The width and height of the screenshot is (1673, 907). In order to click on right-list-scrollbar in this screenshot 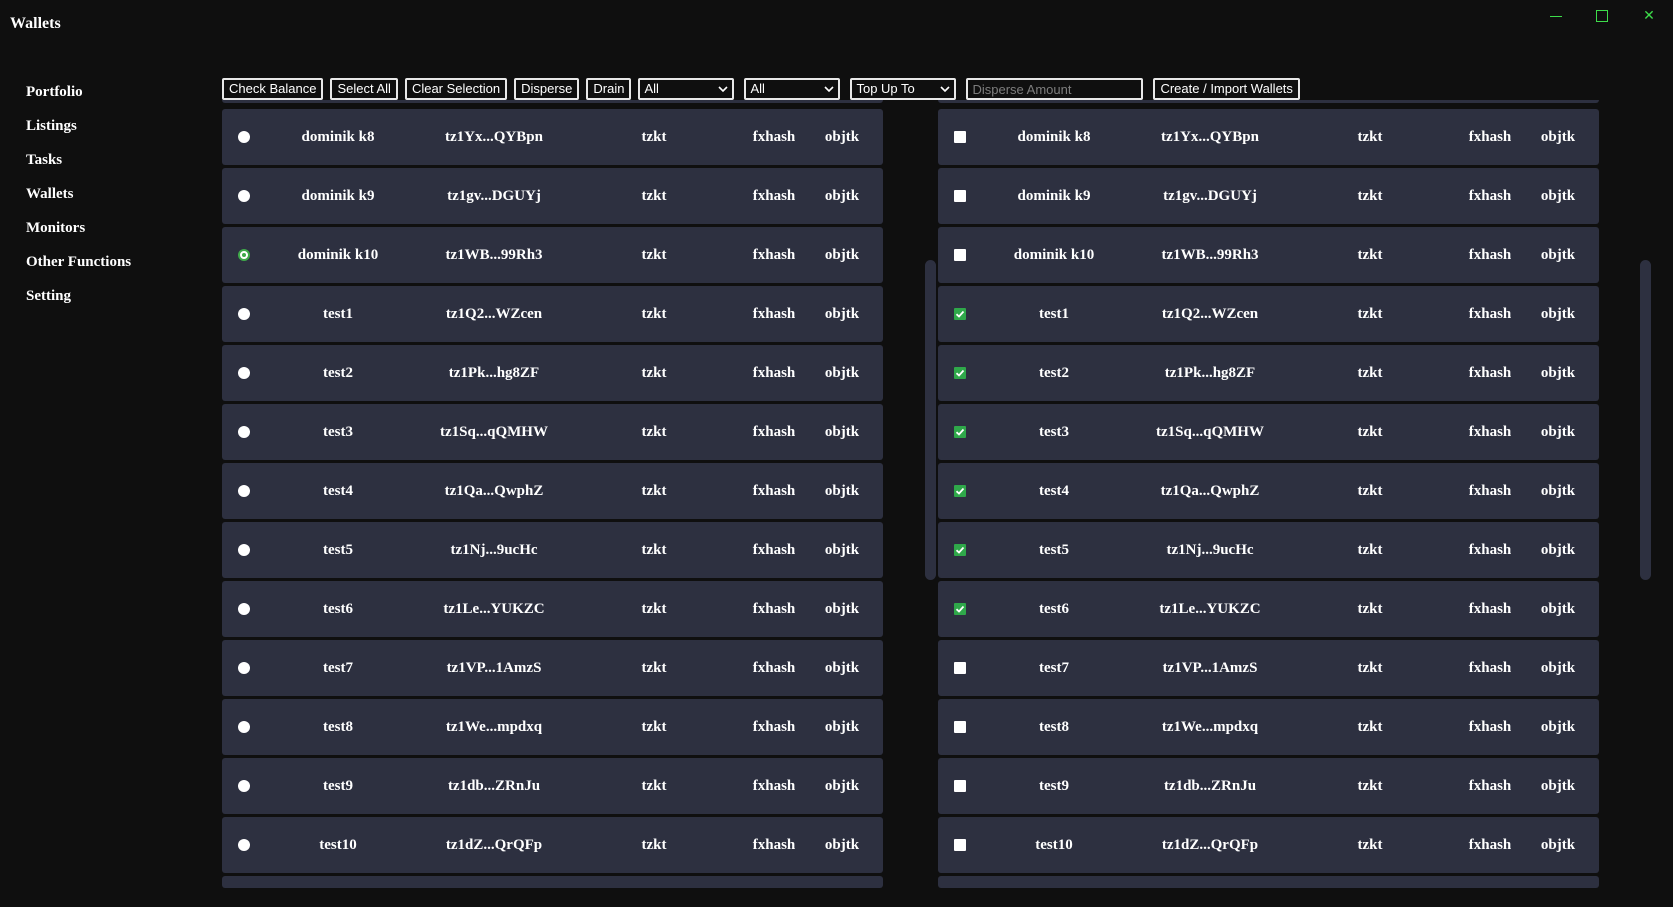, I will do `click(1645, 420)`.